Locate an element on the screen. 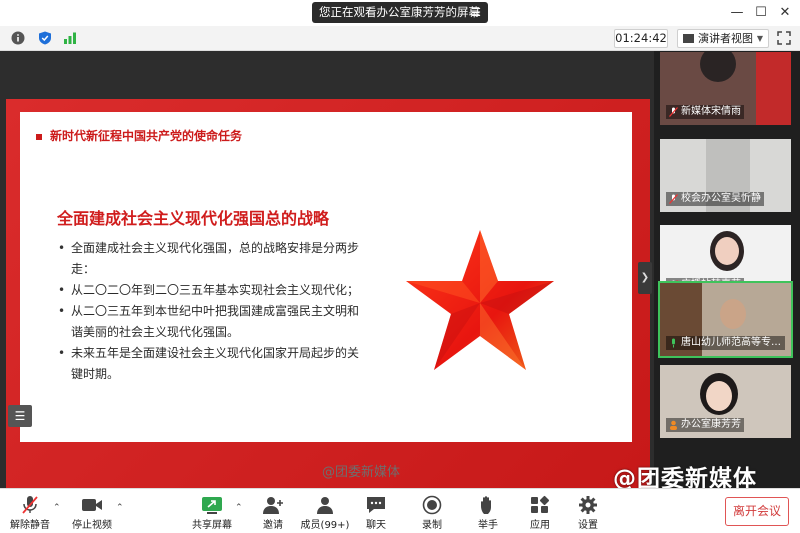 The width and height of the screenshot is (800, 533). red-star-icon is located at coordinates (480, 300).